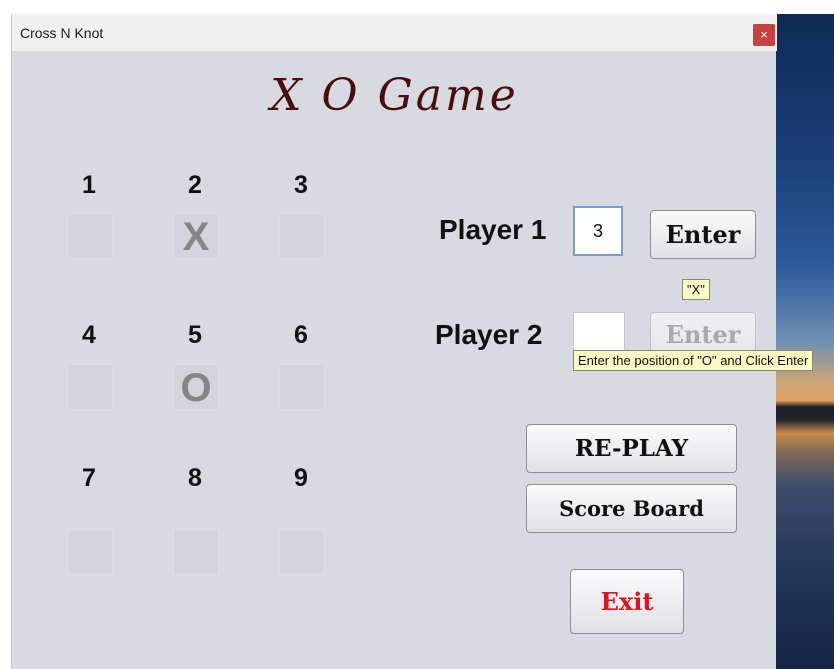 Image resolution: width=834 pixels, height=669 pixels. I want to click on window-title: Cross N Knot, so click(62, 33).